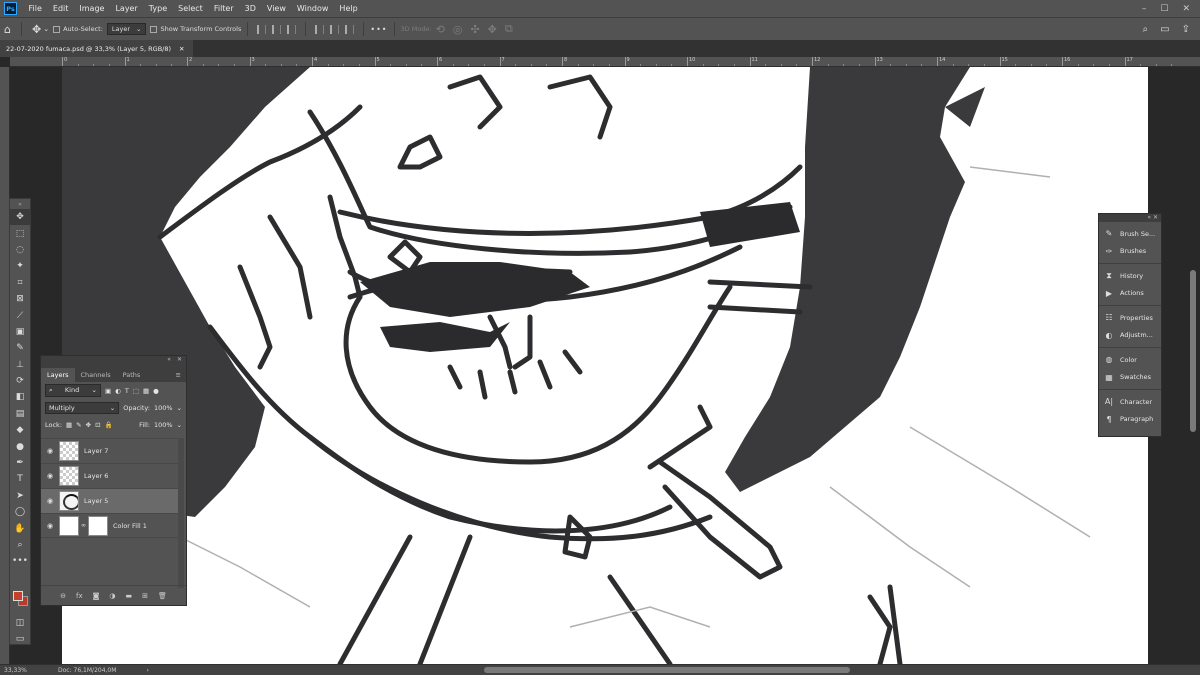 Image resolution: width=1200 pixels, height=675 pixels. Describe the element at coordinates (1130, 318) in the screenshot. I see `panel-properties: ☷ Properties` at that location.